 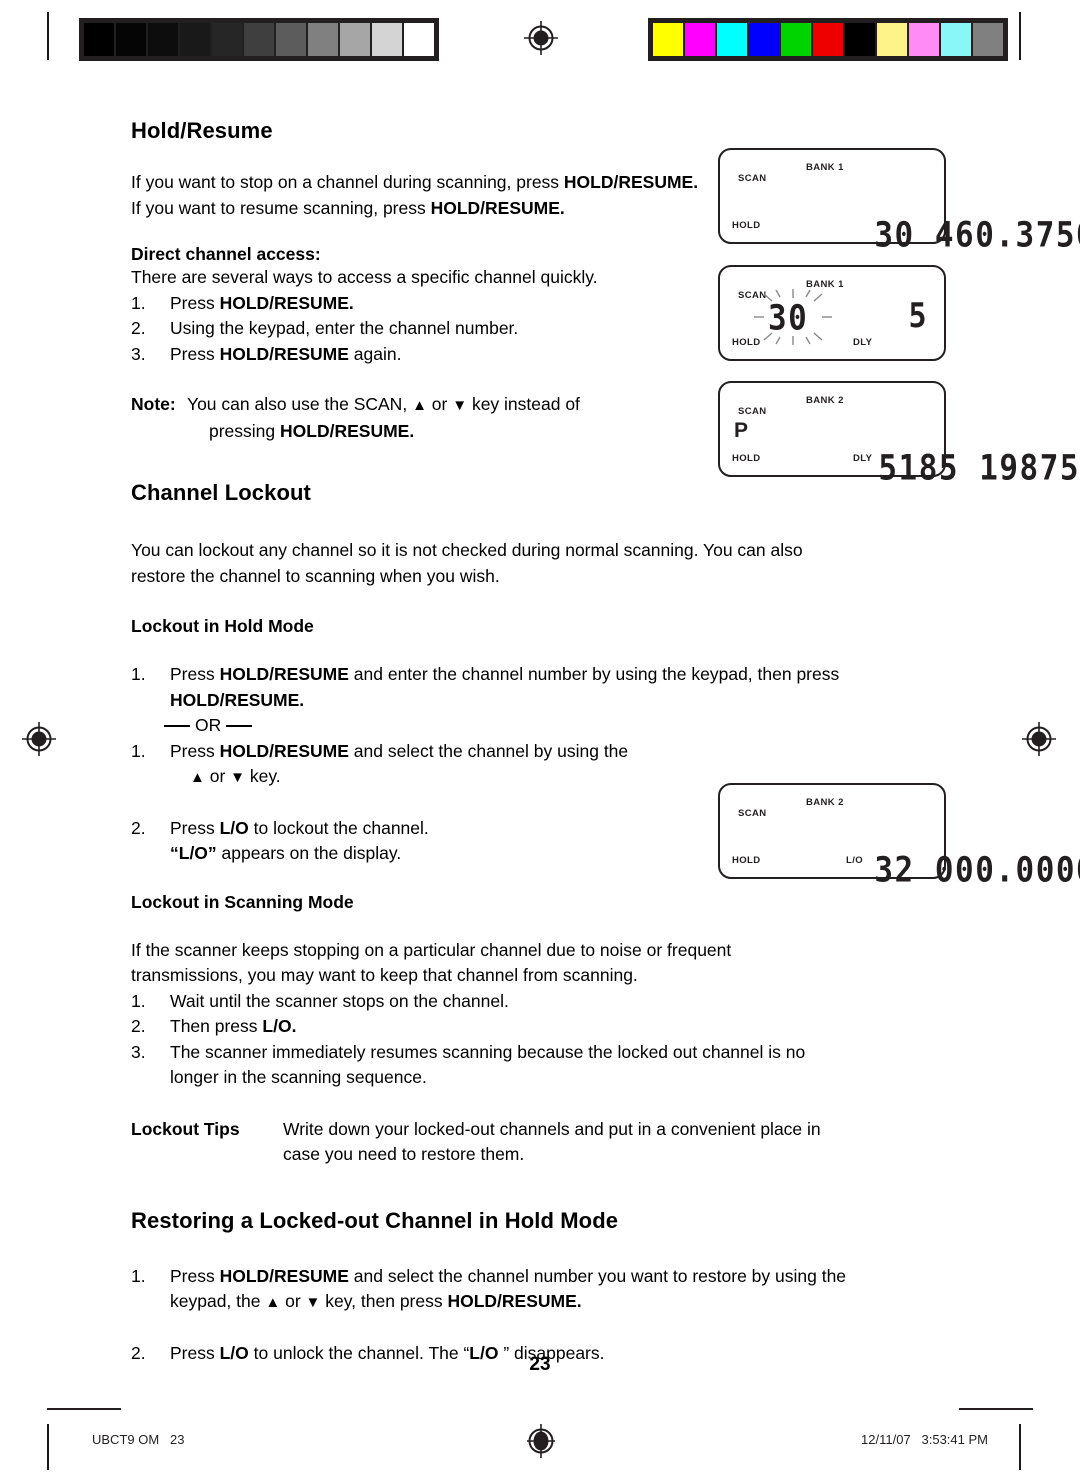 What do you see at coordinates (218, 1301) in the screenshot?
I see `restoring-line2-a: keypad, the` at bounding box center [218, 1301].